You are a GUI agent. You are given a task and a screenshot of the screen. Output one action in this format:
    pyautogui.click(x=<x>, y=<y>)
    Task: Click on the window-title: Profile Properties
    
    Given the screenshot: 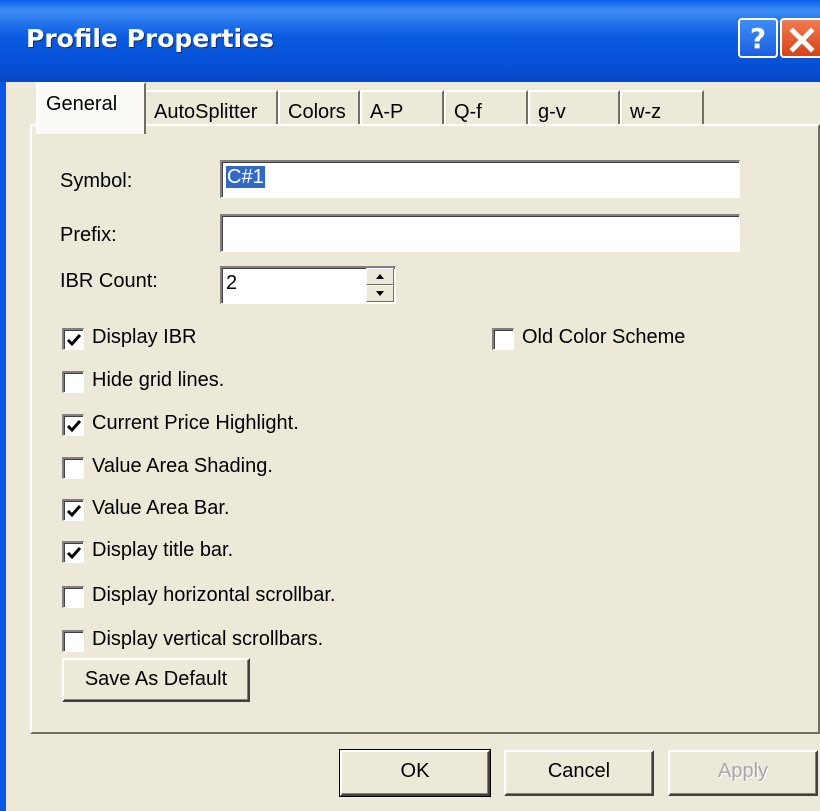 What is the action you would take?
    pyautogui.click(x=150, y=38)
    